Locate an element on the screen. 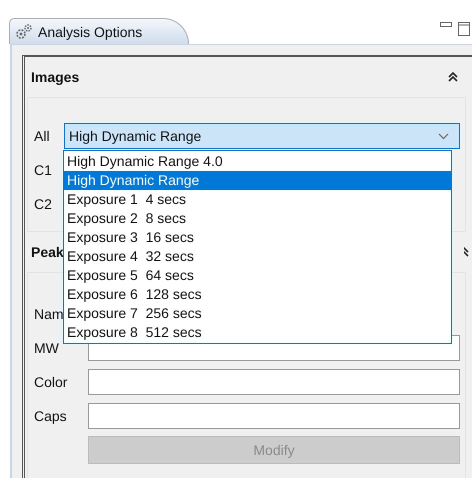  section-title: Peak is located at coordinates (47, 252).